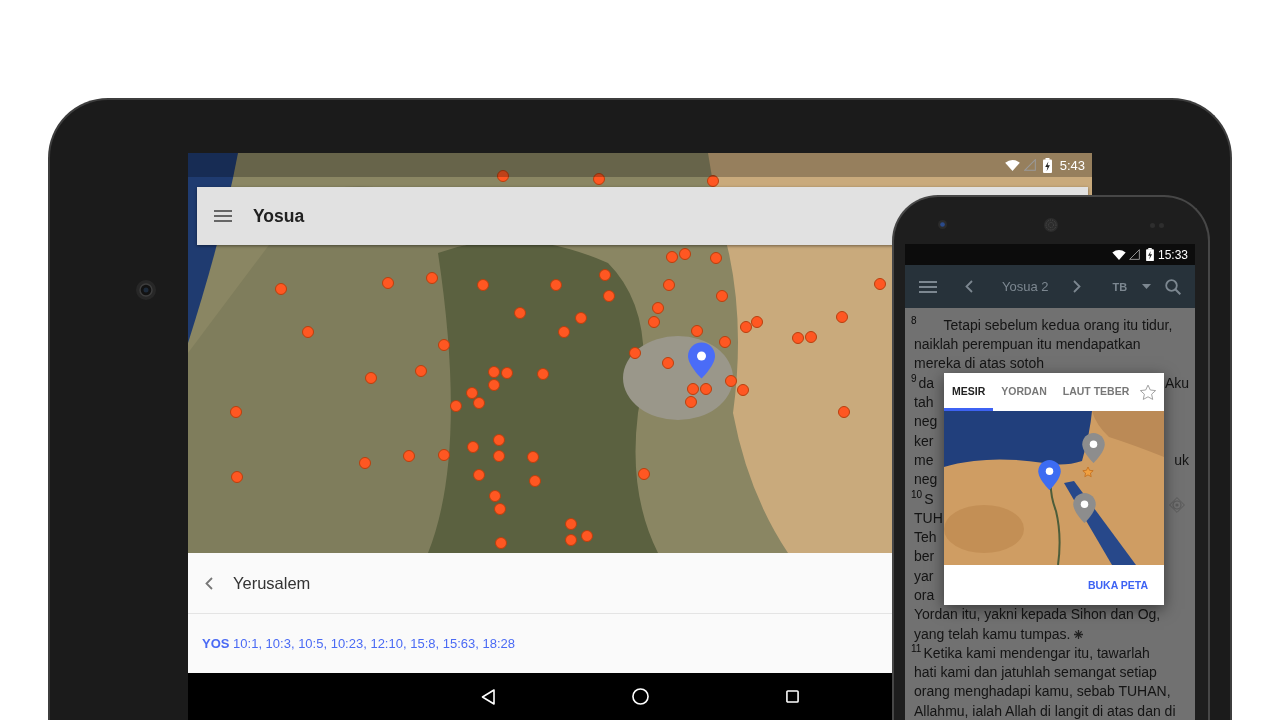 The width and height of the screenshot is (1280, 720). Describe the element at coordinates (1148, 392) in the screenshot. I see `star-icon` at that location.